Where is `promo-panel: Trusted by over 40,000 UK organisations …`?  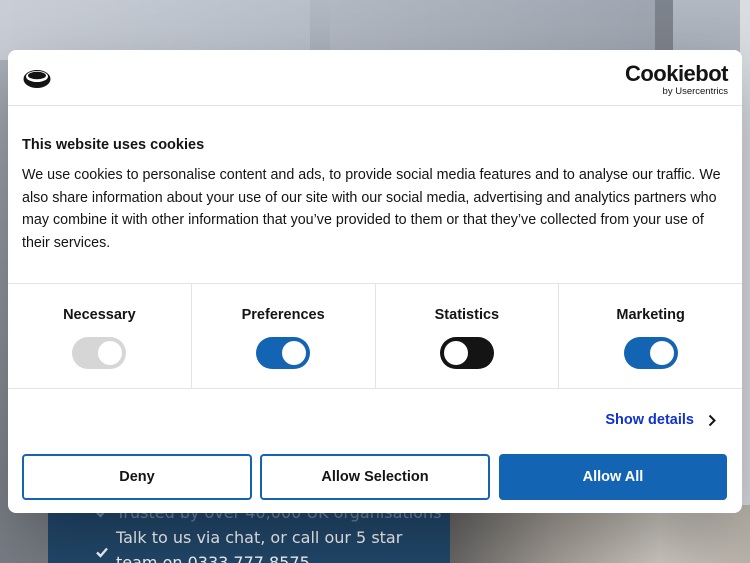 promo-panel: Trusted by over 40,000 UK organisations … is located at coordinates (249, 533).